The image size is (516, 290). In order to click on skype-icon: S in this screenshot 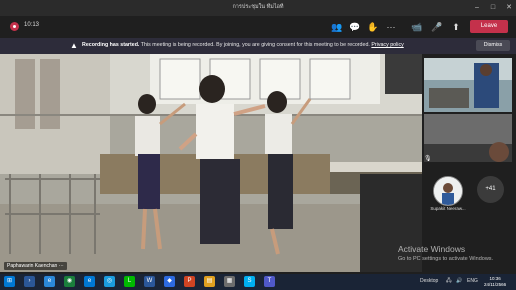, I will do `click(249, 281)`.